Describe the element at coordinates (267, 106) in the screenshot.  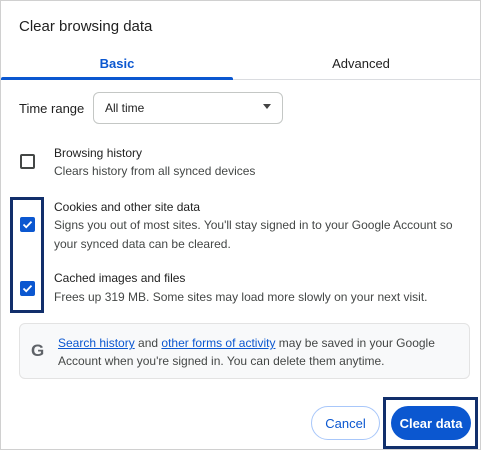
I see `dropdown-arrow-icon` at that location.